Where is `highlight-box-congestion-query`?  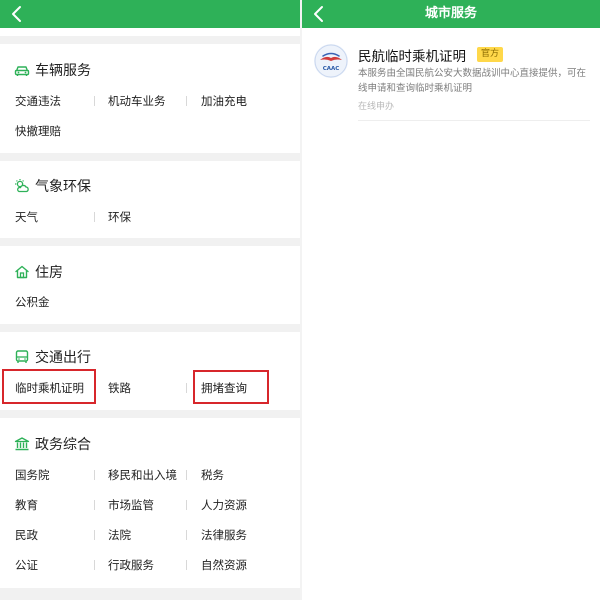
highlight-box-congestion-query is located at coordinates (231, 387).